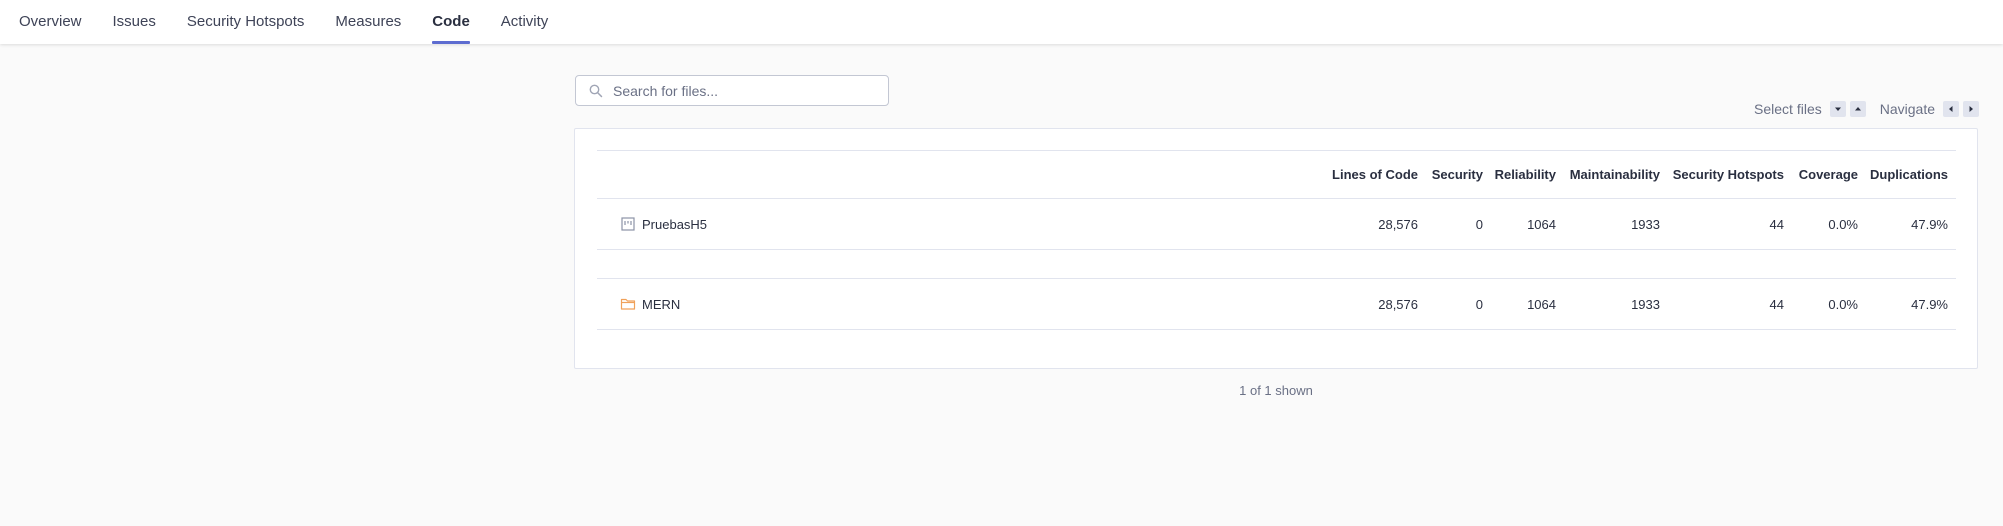 This screenshot has width=2003, height=526. What do you see at coordinates (675, 224) in the screenshot?
I see `component-name-label: PruebasH5` at bounding box center [675, 224].